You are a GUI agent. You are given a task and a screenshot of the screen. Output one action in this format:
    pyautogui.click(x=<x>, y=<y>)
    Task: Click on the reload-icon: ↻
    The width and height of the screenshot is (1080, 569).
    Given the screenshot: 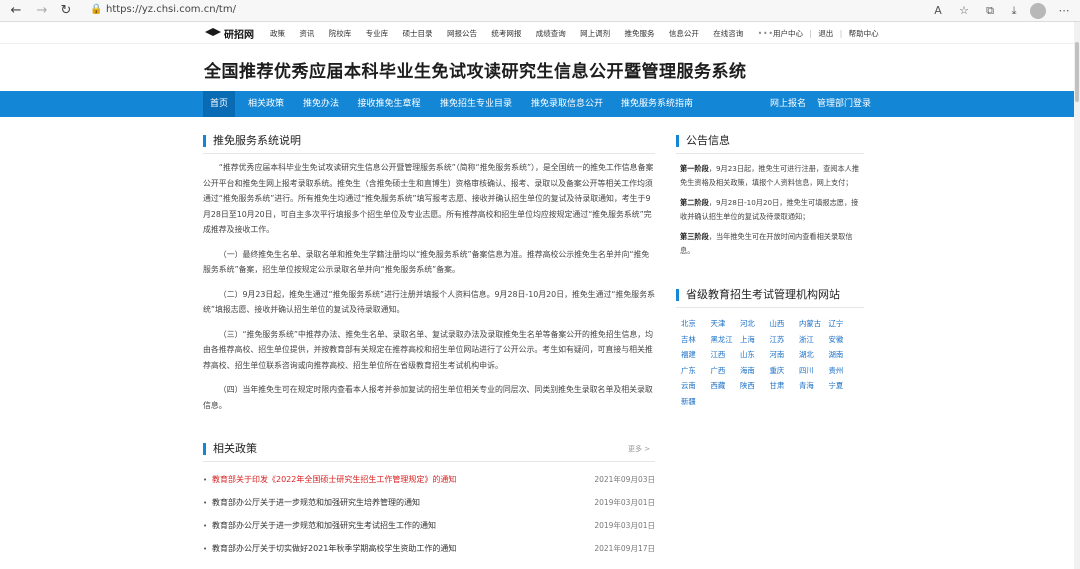 What is the action you would take?
    pyautogui.click(x=66, y=11)
    